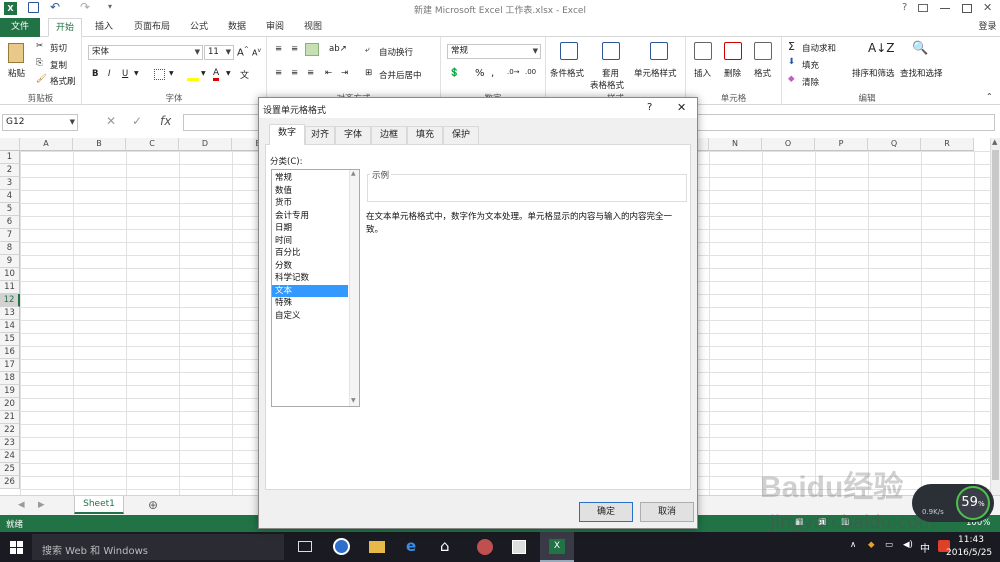  I want to click on dialog-close-icon: ✕, so click(681, 107).